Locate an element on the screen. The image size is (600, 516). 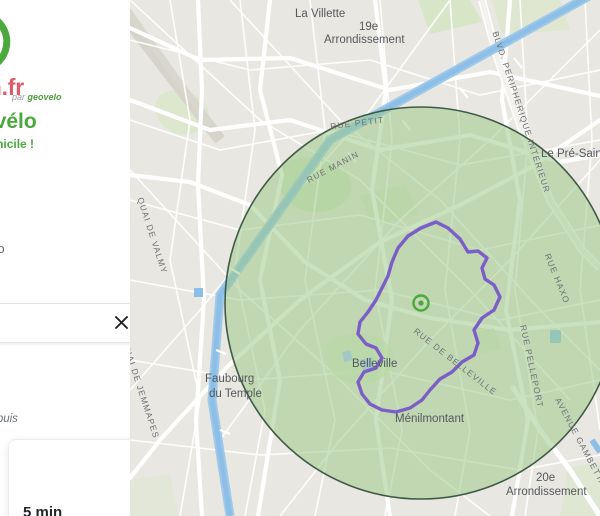
brand-byline-partner: geovelo is located at coordinates (44, 97).